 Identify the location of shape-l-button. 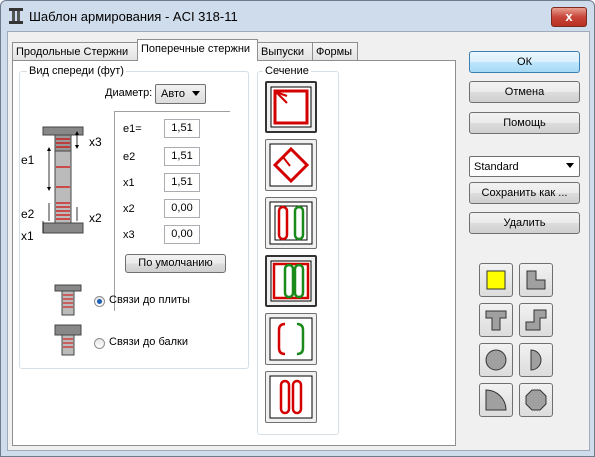
(536, 280).